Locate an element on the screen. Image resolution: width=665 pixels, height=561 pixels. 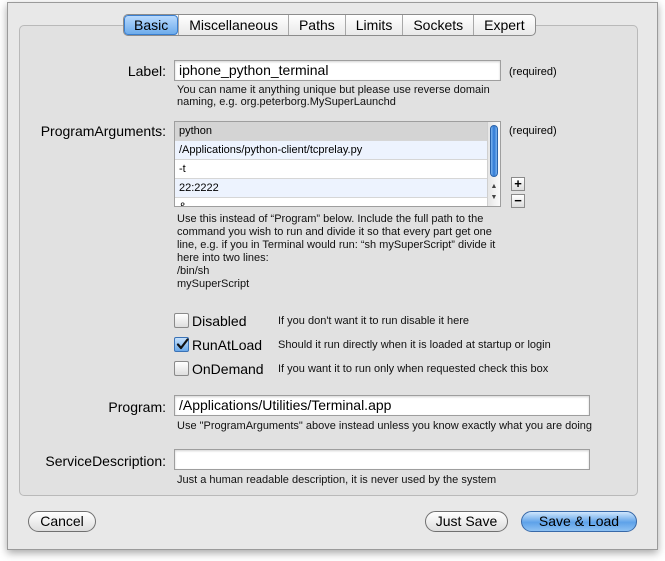
label-field-label: Label: is located at coordinates (146, 71).